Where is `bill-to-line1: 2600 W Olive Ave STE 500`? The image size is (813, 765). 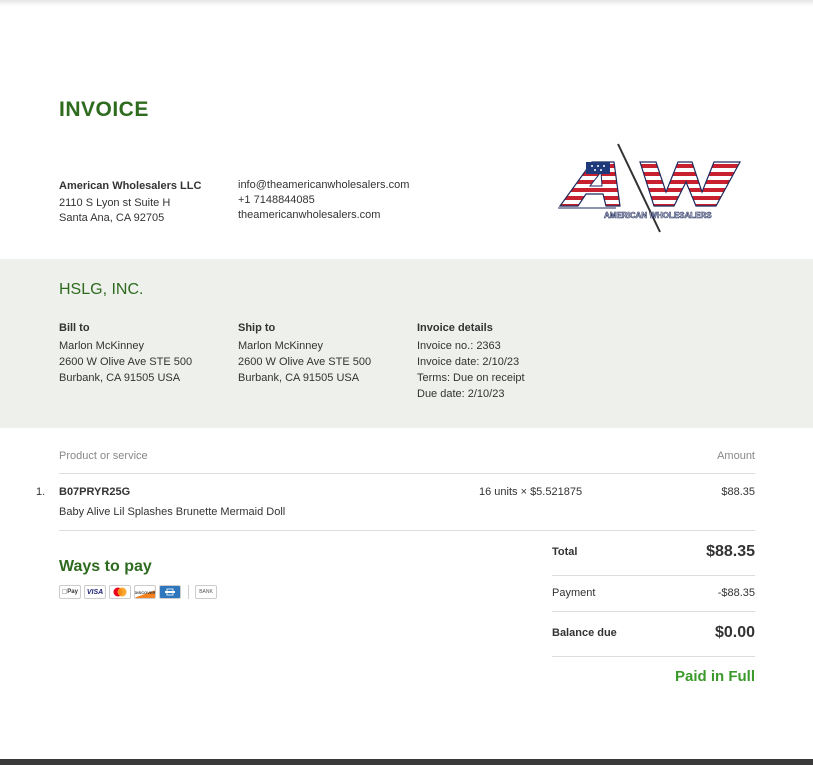 bill-to-line1: 2600 W Olive Ave STE 500 is located at coordinates (126, 362).